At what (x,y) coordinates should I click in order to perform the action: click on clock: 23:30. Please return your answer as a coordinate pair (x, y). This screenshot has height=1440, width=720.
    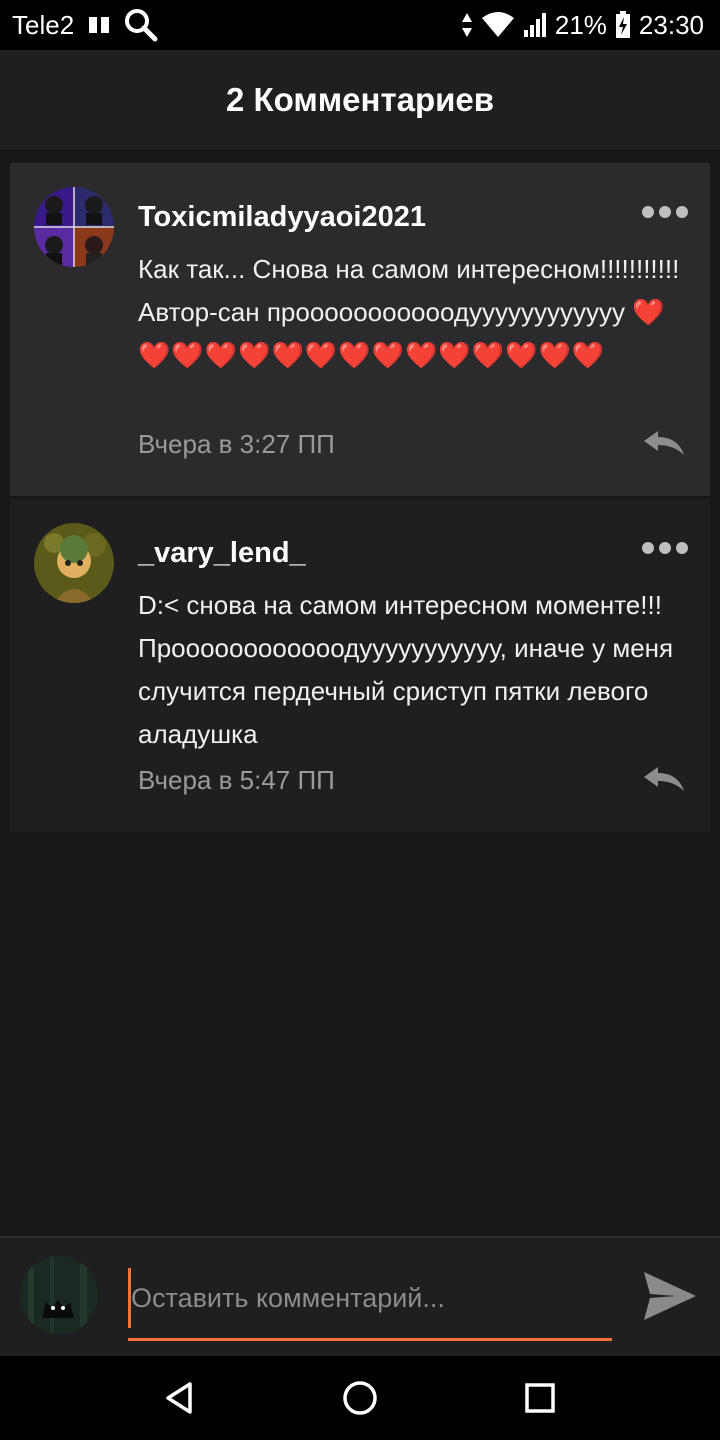
    Looking at the image, I should click on (671, 24).